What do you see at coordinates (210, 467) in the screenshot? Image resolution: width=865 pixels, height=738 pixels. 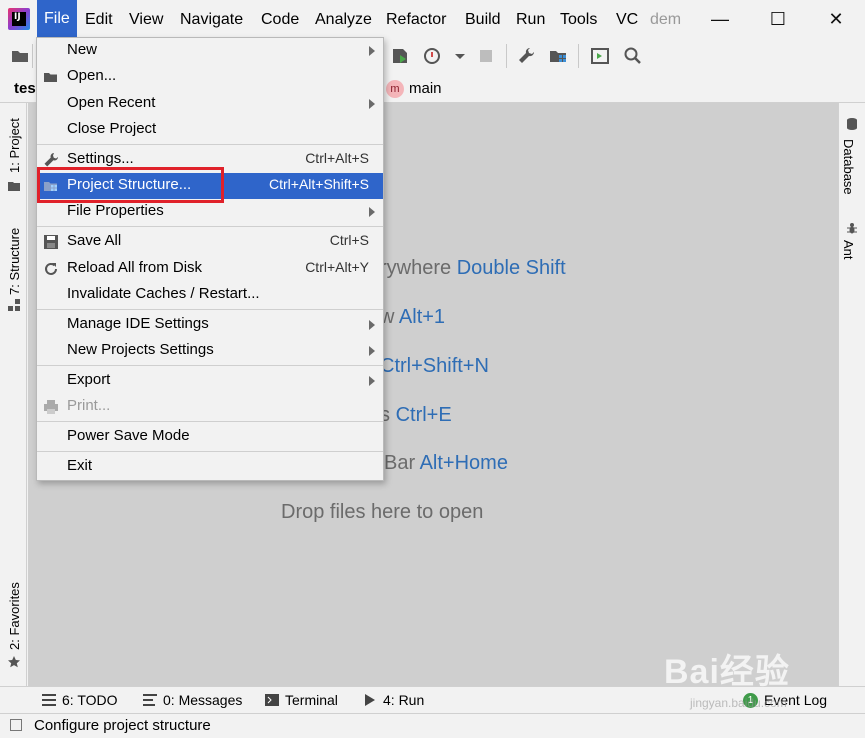 I see `menu-item-exit: Exit` at bounding box center [210, 467].